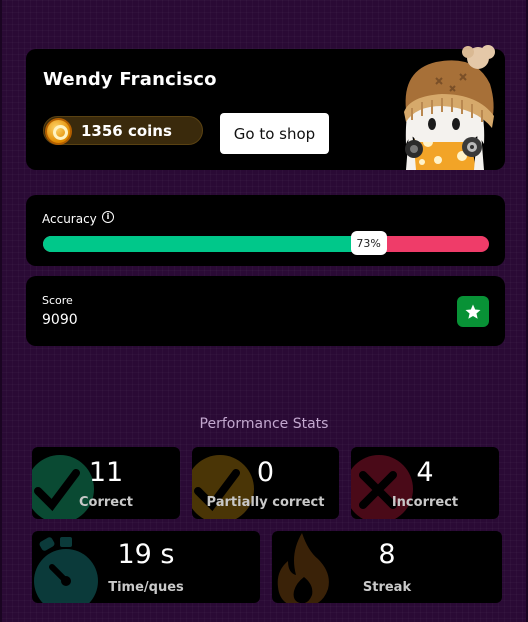 This screenshot has width=528, height=622. What do you see at coordinates (69, 219) in the screenshot?
I see `accuracy-label: Accuracy` at bounding box center [69, 219].